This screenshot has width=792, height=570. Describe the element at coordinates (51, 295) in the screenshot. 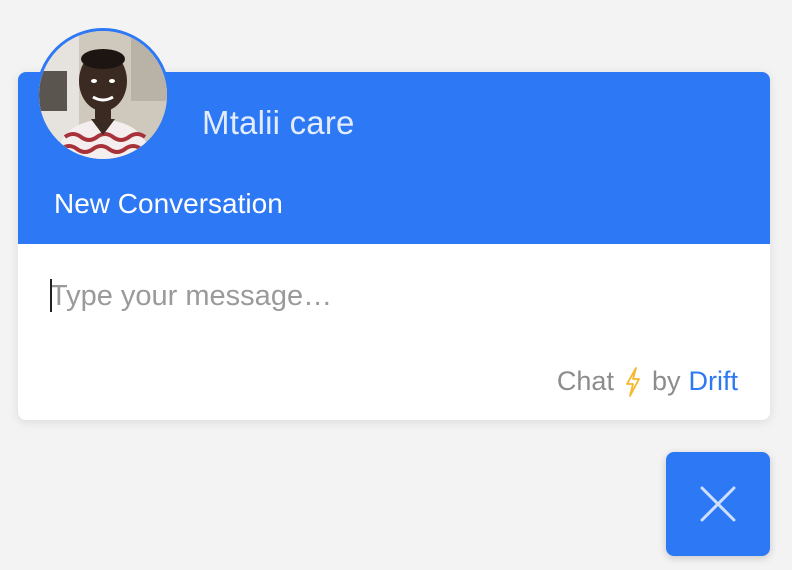

I see `text-caret` at that location.